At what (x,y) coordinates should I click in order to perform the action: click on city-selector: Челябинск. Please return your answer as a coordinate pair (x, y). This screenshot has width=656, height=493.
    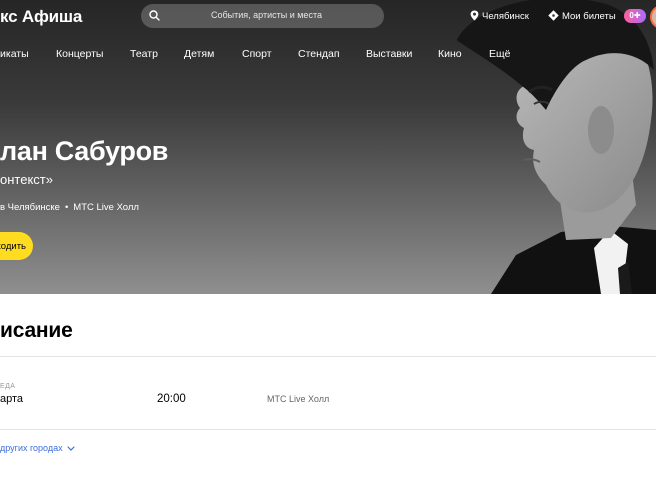
    Looking at the image, I should click on (499, 16).